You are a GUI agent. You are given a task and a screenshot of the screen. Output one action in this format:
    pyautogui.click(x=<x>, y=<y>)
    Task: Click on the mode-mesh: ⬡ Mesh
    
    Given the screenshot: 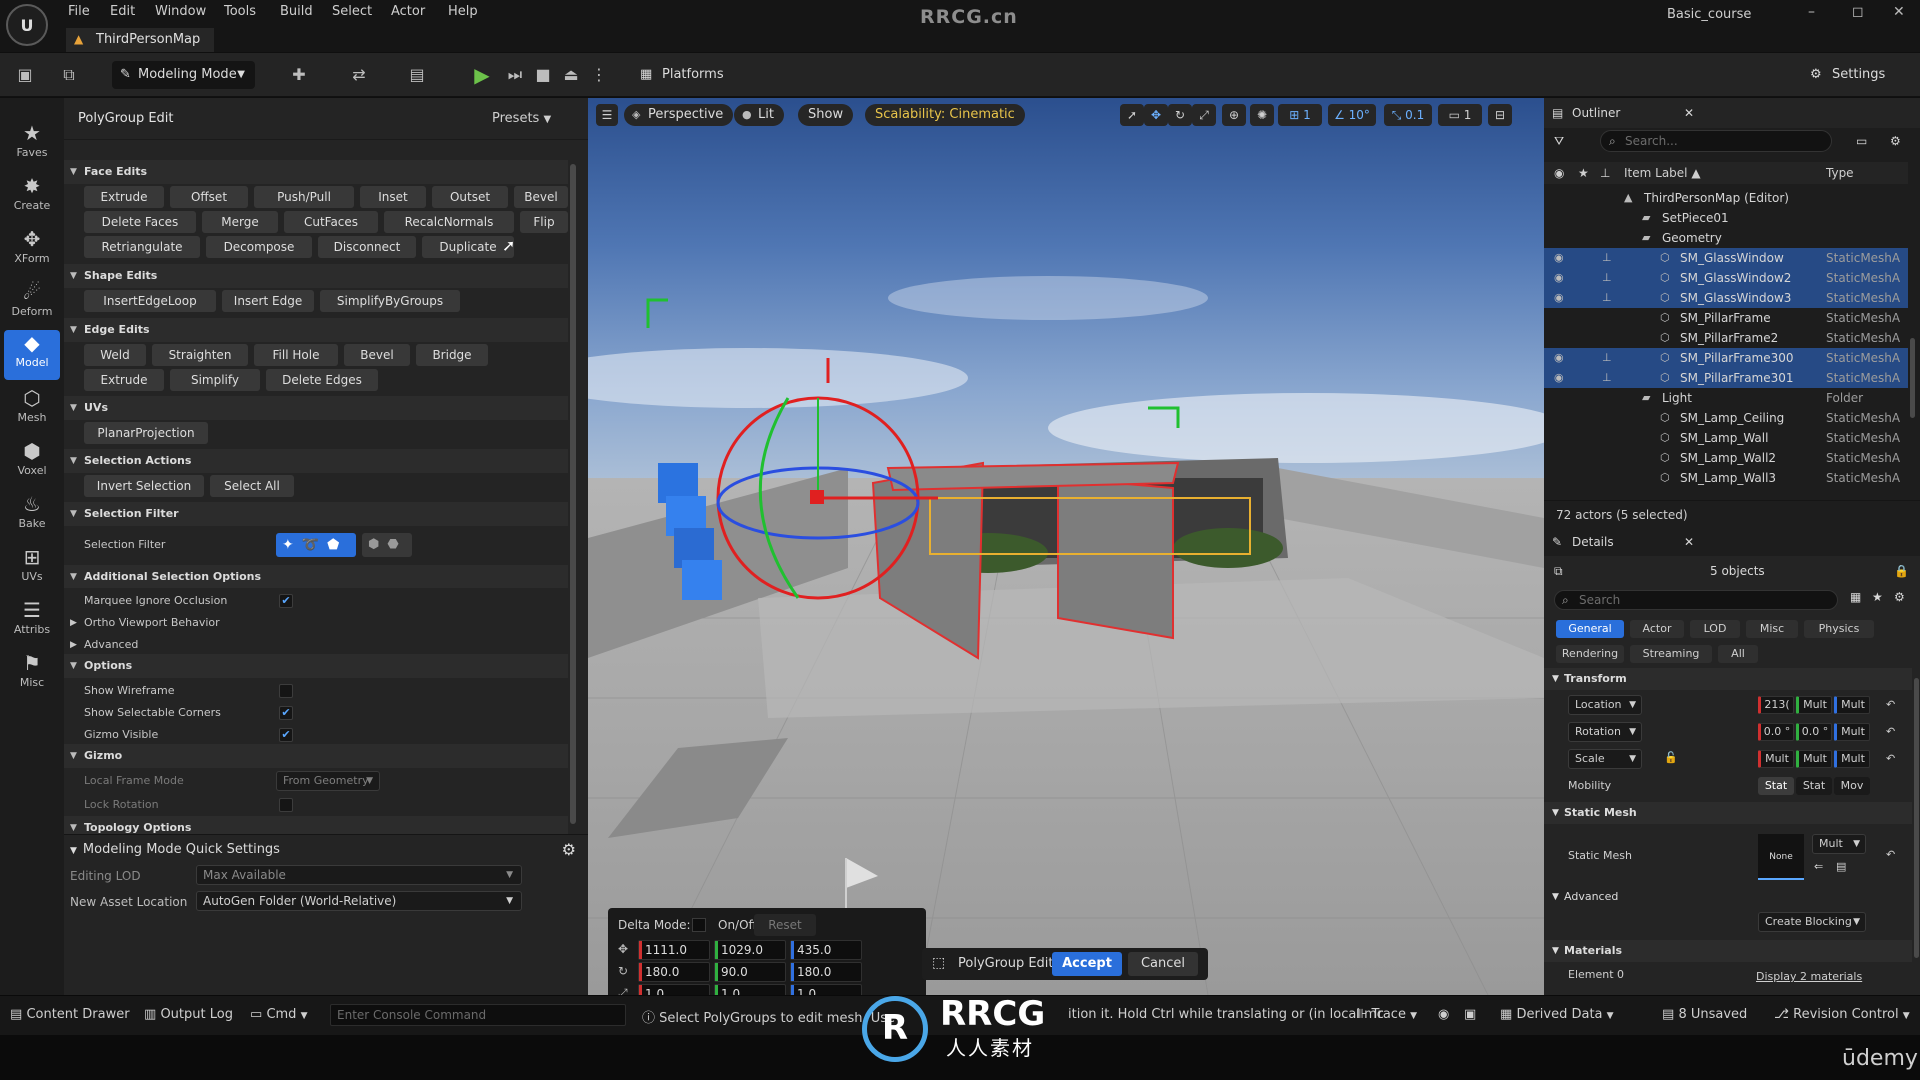 What is the action you would take?
    pyautogui.click(x=32, y=410)
    